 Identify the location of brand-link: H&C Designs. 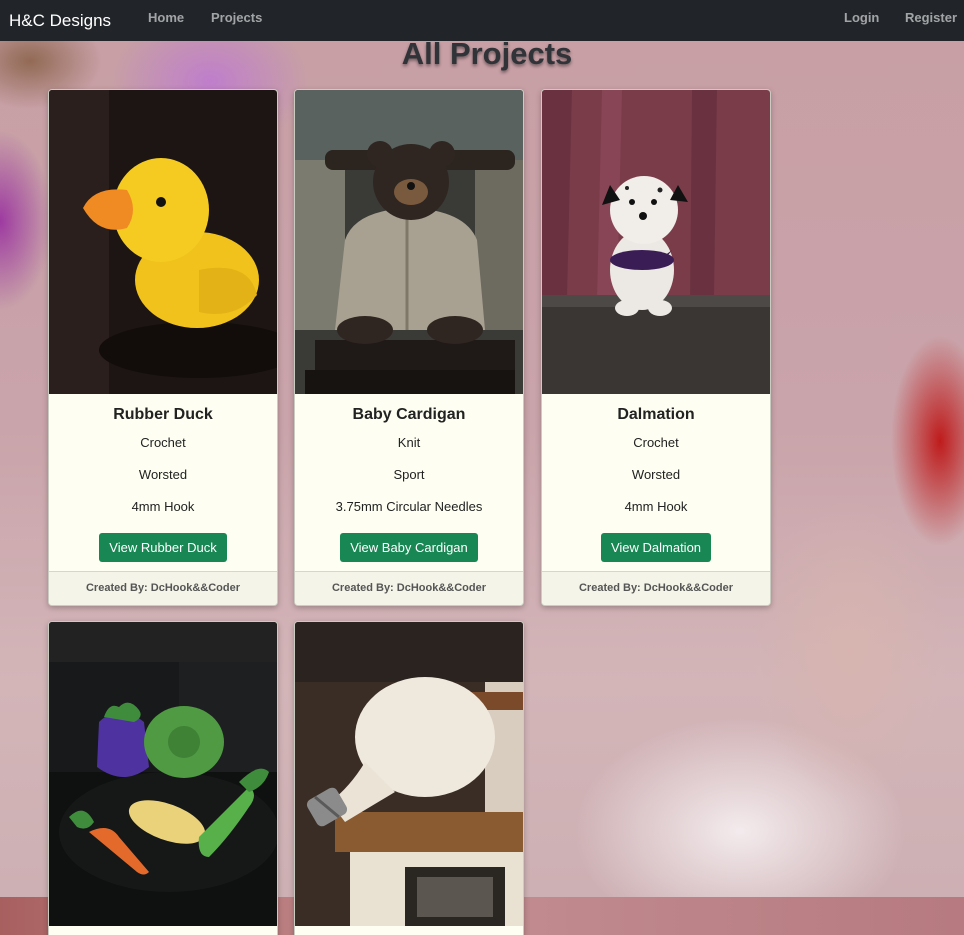
(60, 21).